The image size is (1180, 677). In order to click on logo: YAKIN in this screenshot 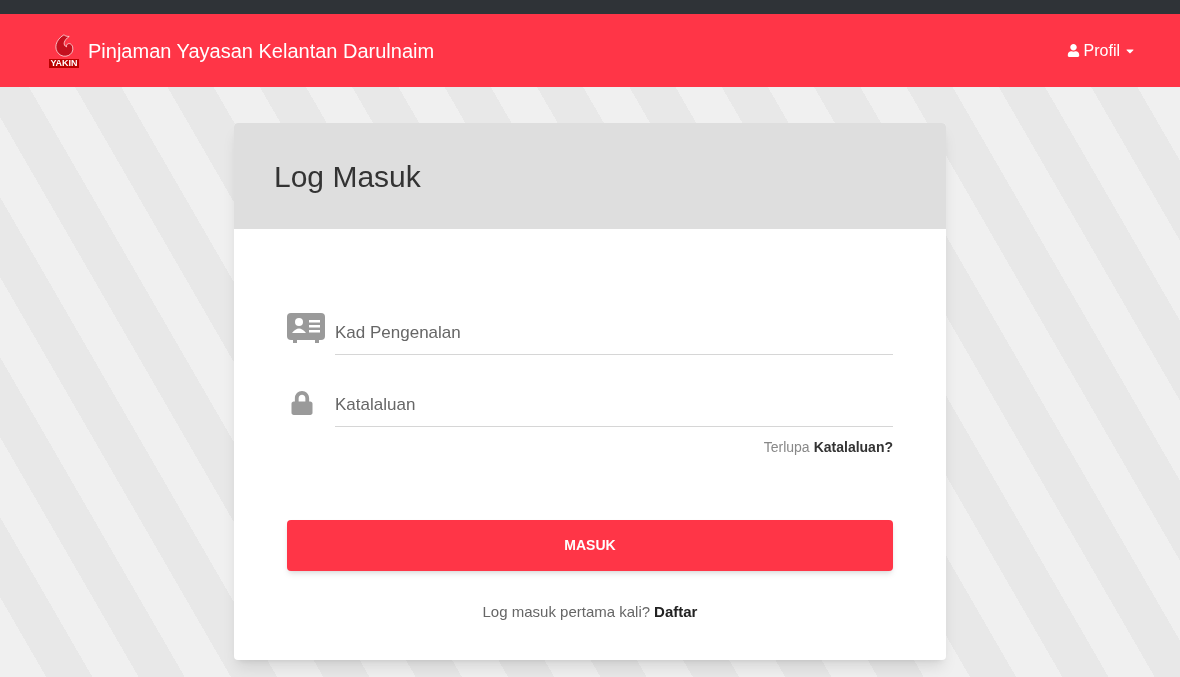, I will do `click(64, 50)`.